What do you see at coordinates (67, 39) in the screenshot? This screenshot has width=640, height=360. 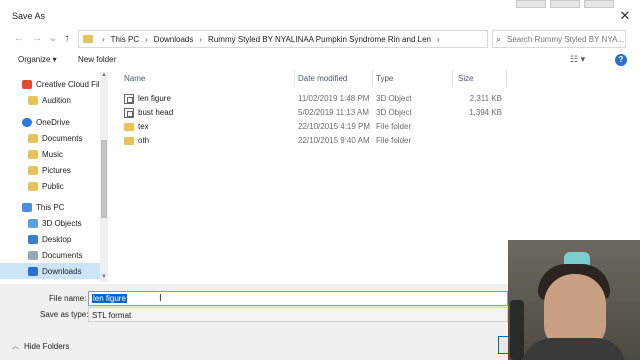 I see `up-arrow-icon: ↑` at bounding box center [67, 39].